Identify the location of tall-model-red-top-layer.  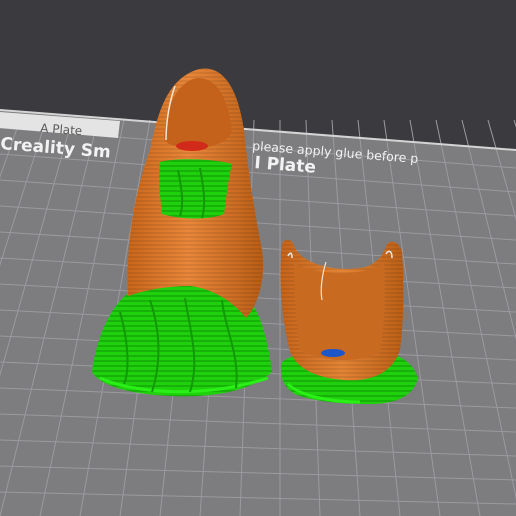
(192, 146).